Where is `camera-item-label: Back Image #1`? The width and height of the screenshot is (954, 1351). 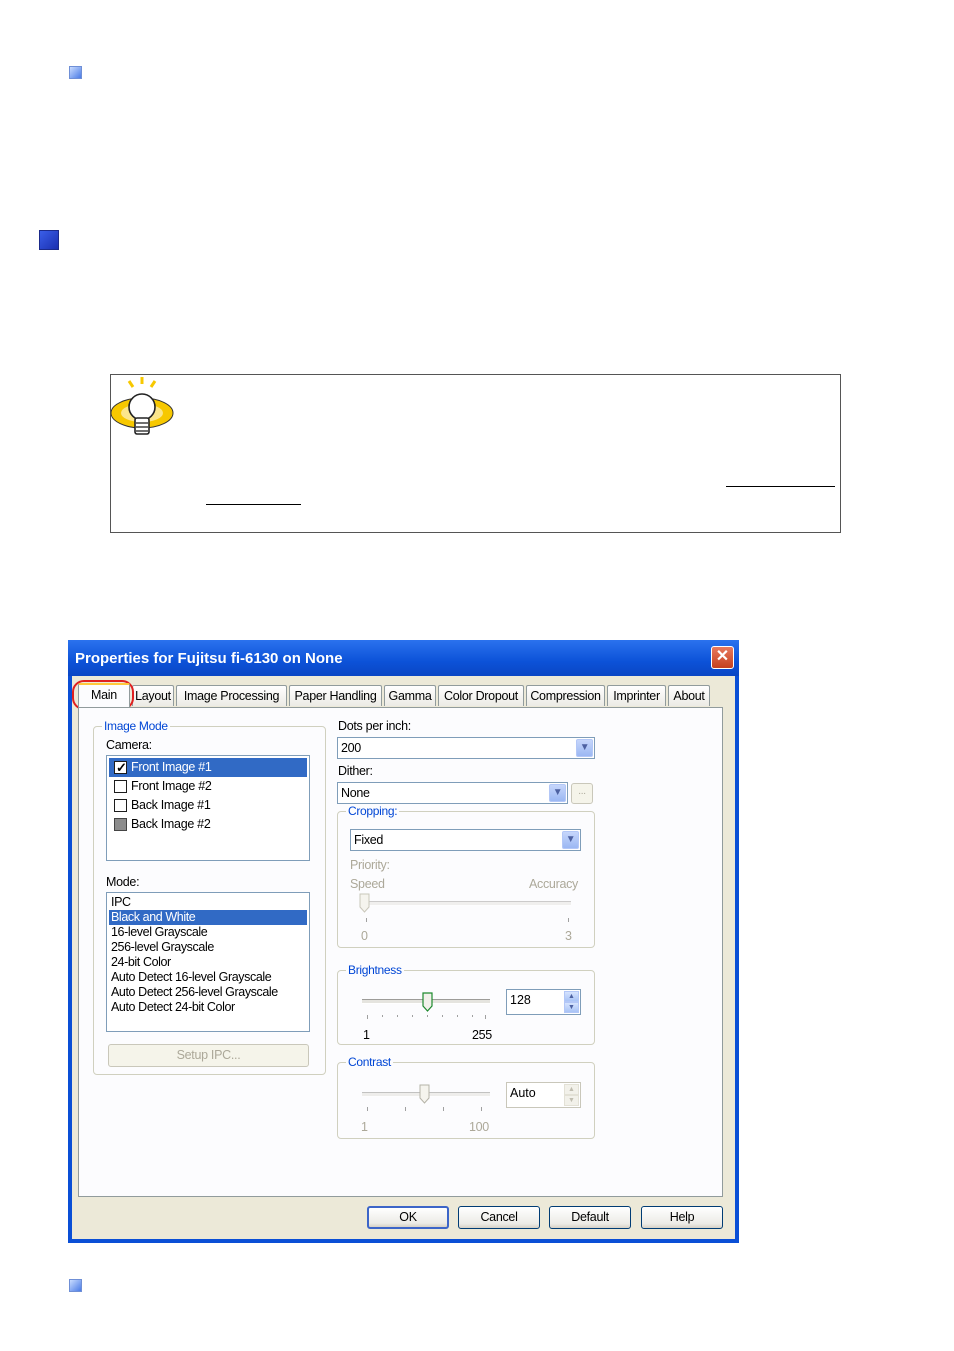 camera-item-label: Back Image #1 is located at coordinates (171, 805).